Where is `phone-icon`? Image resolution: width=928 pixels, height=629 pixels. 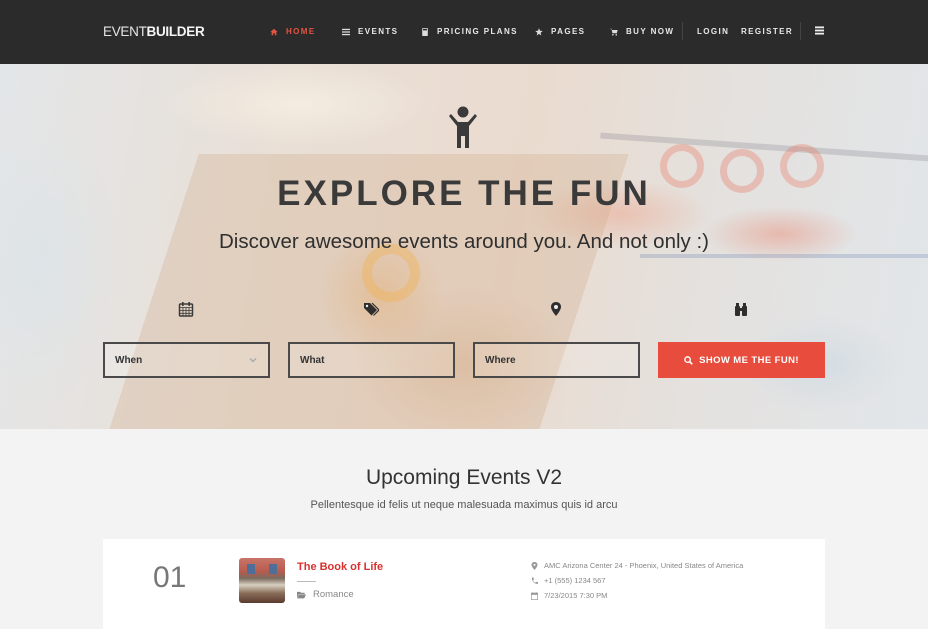
phone-icon is located at coordinates (534, 580).